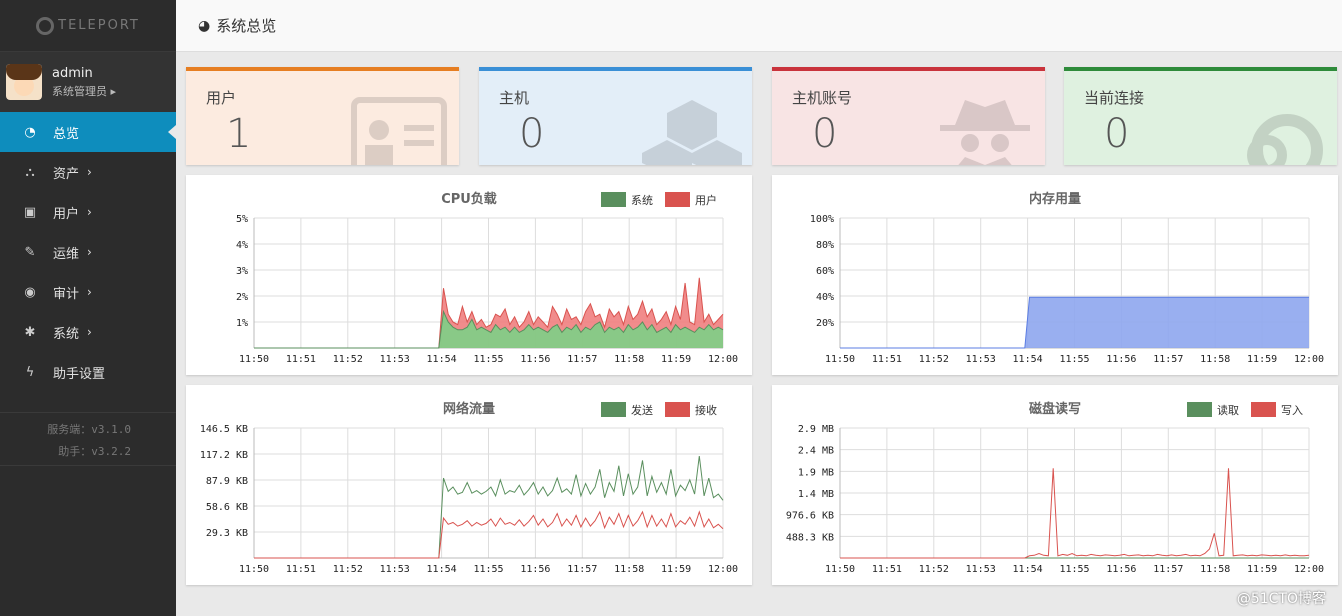 The image size is (1342, 616). What do you see at coordinates (825, 323) in the screenshot?
I see `y-tick-label: 20%` at bounding box center [825, 323].